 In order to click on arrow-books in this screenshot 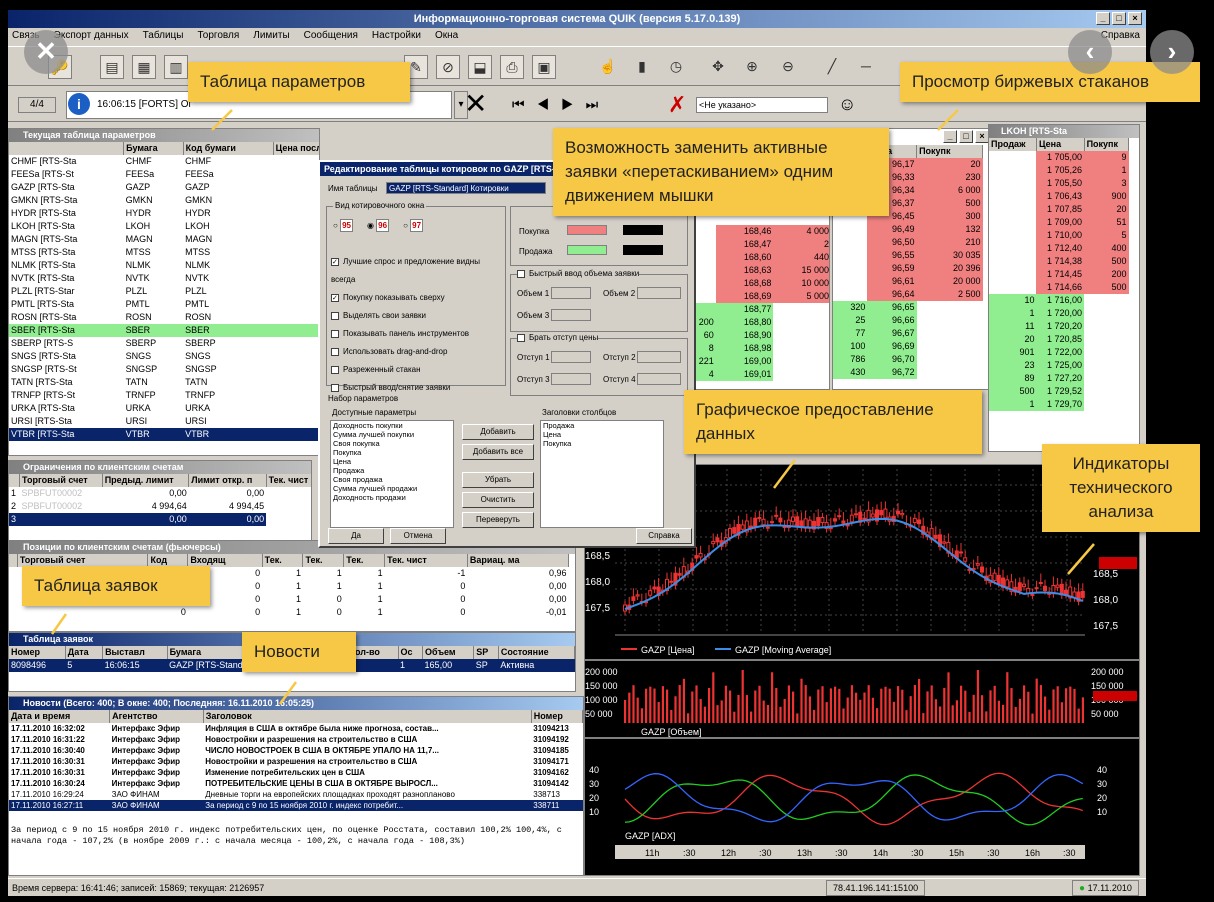, I will do `click(948, 120)`.